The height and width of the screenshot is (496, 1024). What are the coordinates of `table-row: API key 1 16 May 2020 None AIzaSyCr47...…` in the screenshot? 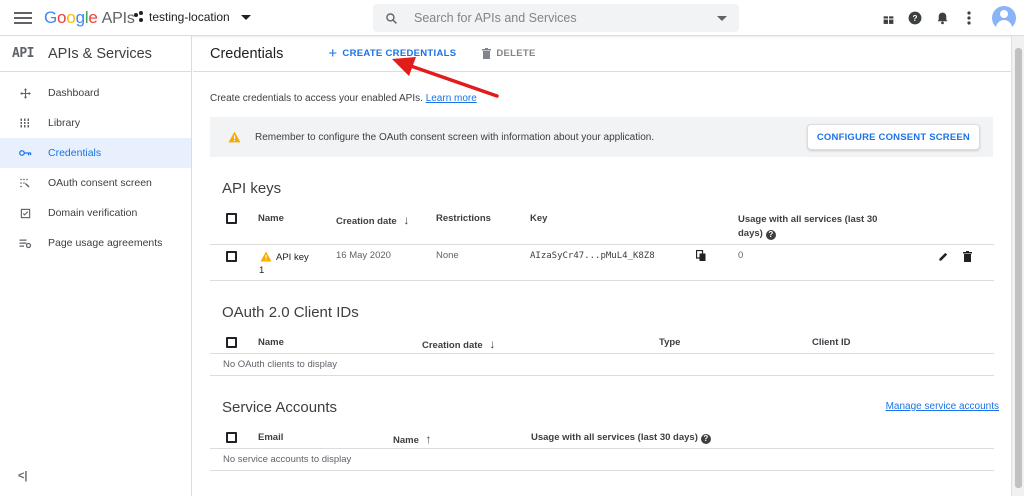 It's located at (602, 263).